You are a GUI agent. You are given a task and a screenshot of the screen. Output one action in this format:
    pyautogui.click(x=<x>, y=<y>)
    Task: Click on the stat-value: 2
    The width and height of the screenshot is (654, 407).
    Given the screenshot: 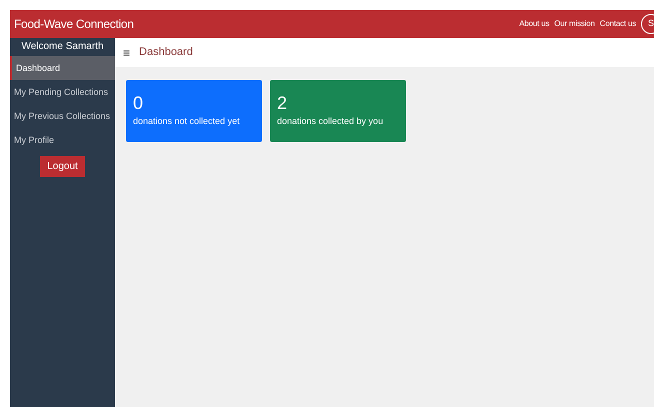 What is the action you would take?
    pyautogui.click(x=282, y=103)
    